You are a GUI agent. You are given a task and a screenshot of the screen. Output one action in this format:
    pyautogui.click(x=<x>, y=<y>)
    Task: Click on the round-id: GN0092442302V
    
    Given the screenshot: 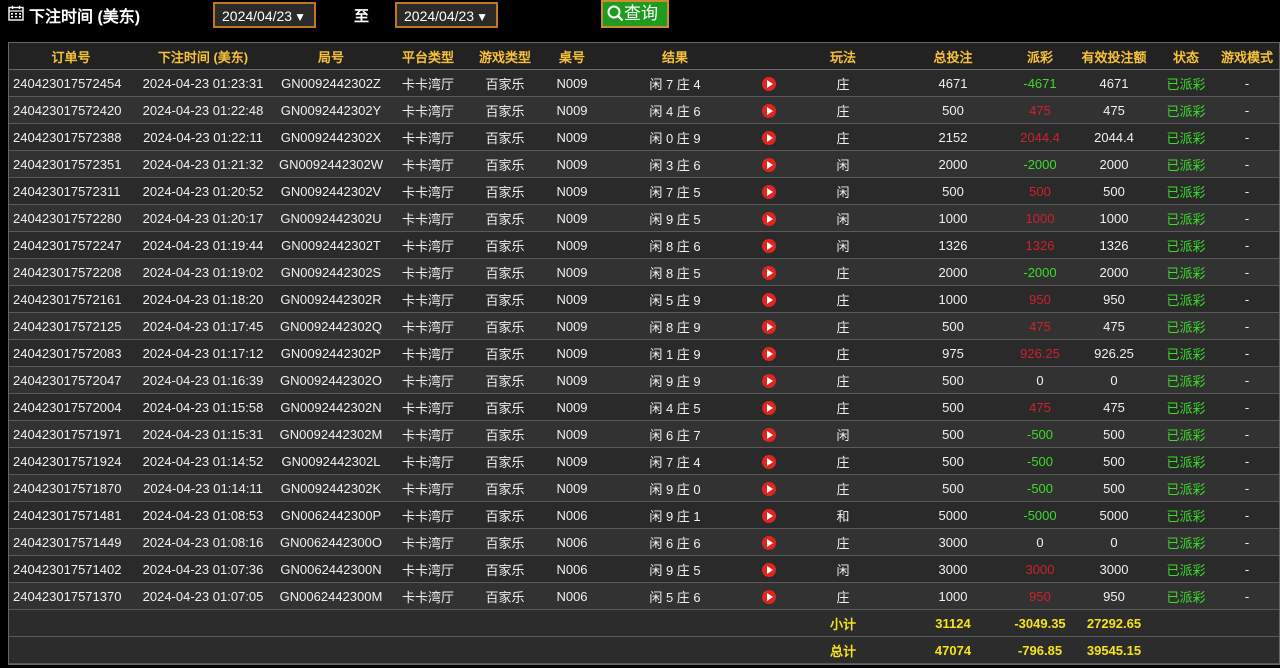 What is the action you would take?
    pyautogui.click(x=331, y=191)
    